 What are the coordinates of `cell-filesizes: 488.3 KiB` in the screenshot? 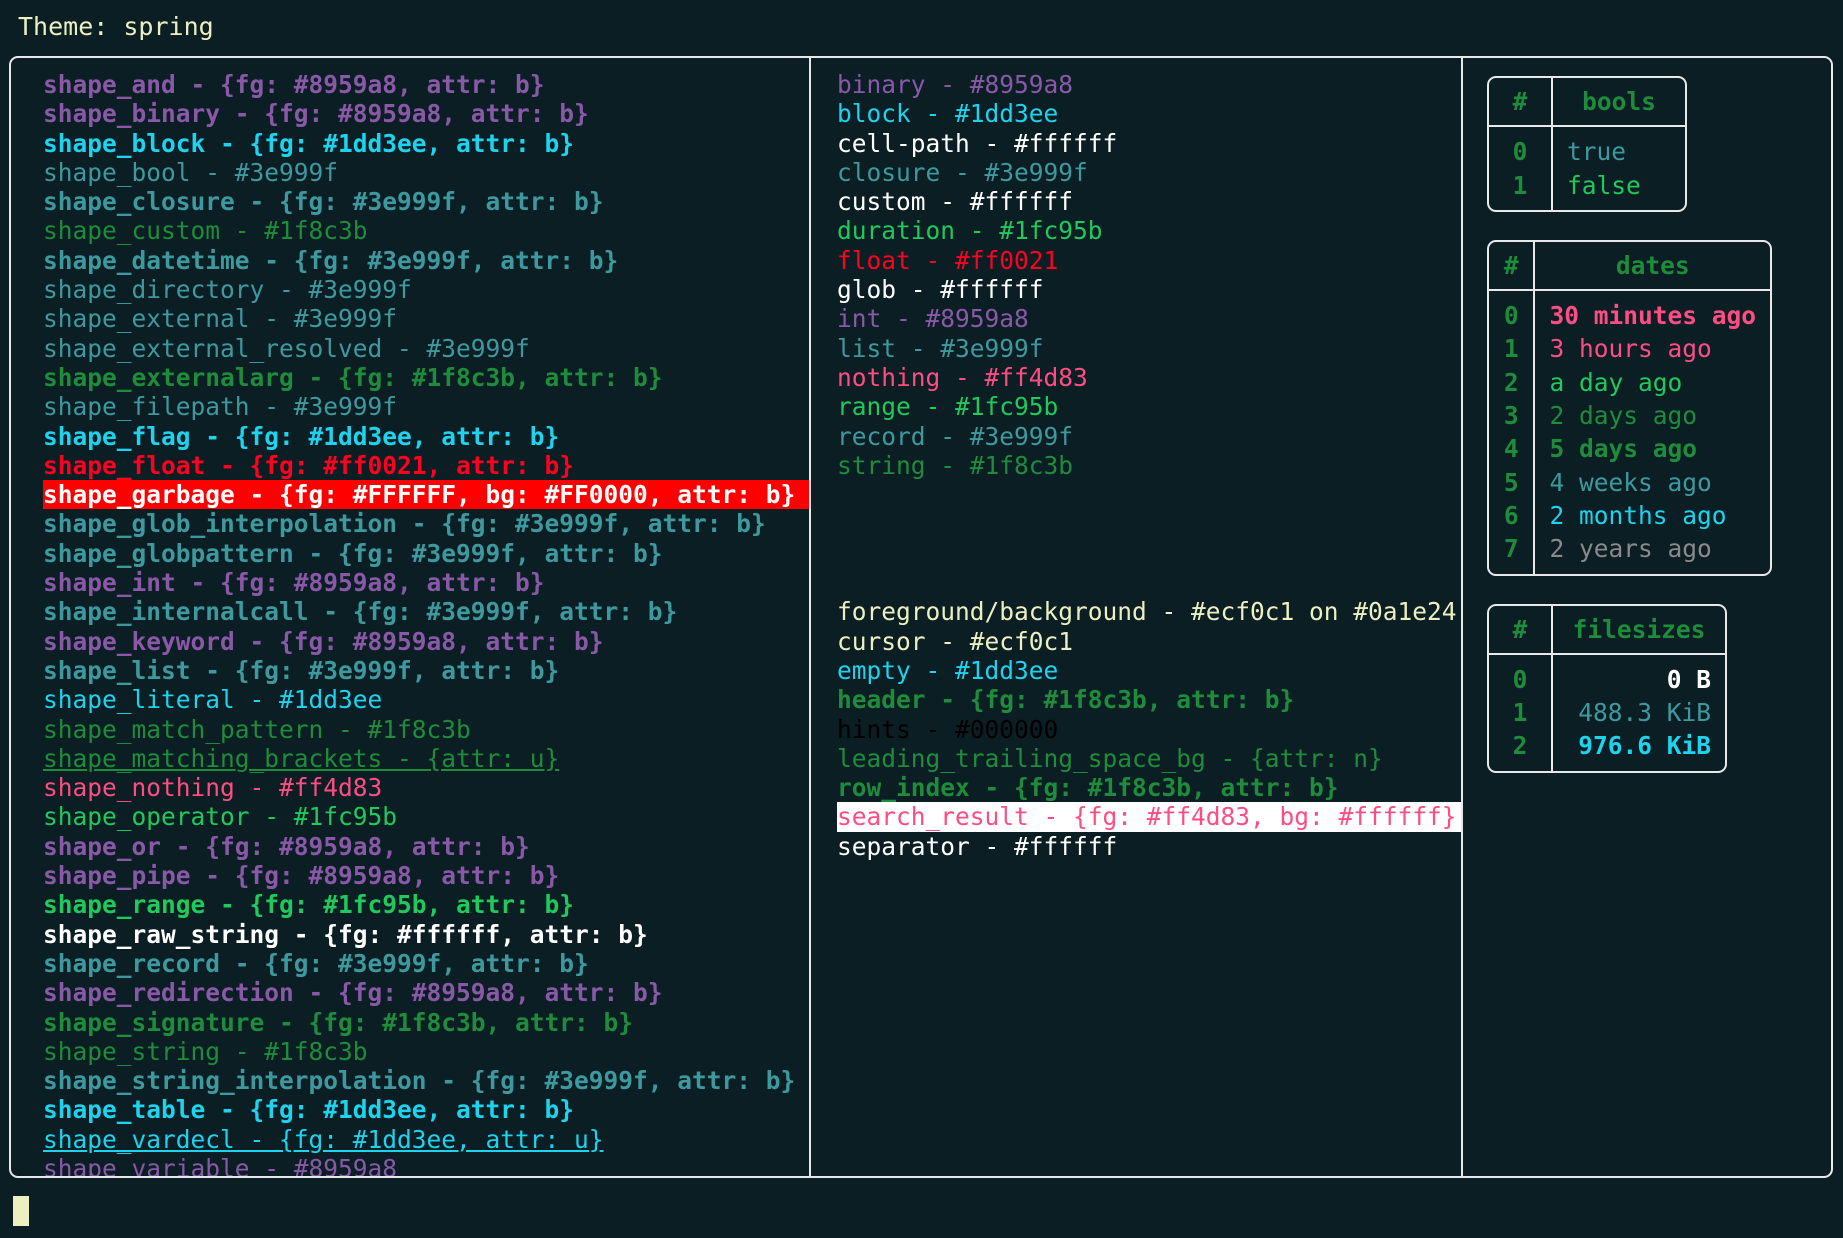 It's located at (1644, 713).